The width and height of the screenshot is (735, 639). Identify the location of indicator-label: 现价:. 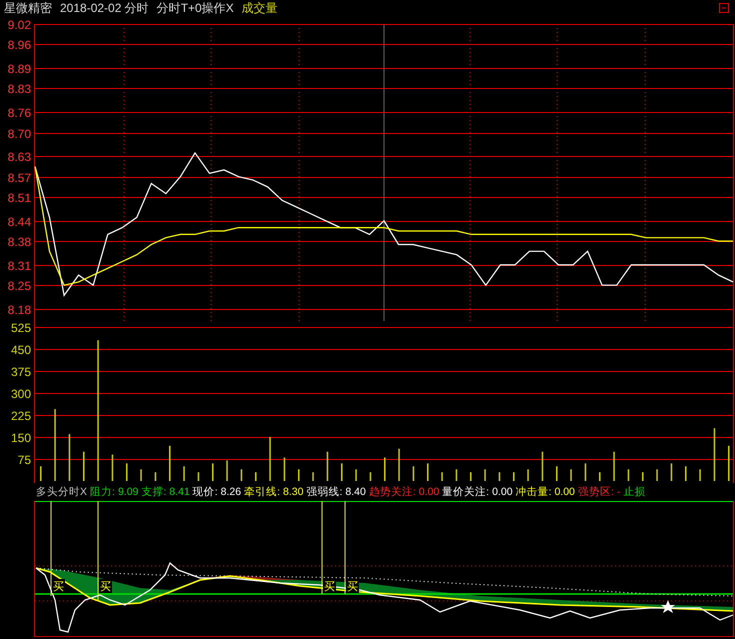
(205, 492).